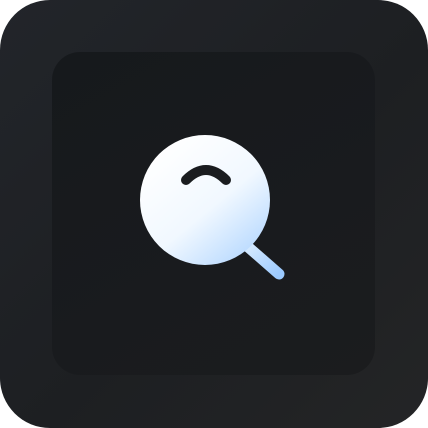  What do you see at coordinates (205, 200) in the screenshot?
I see `magnifier-lens` at bounding box center [205, 200].